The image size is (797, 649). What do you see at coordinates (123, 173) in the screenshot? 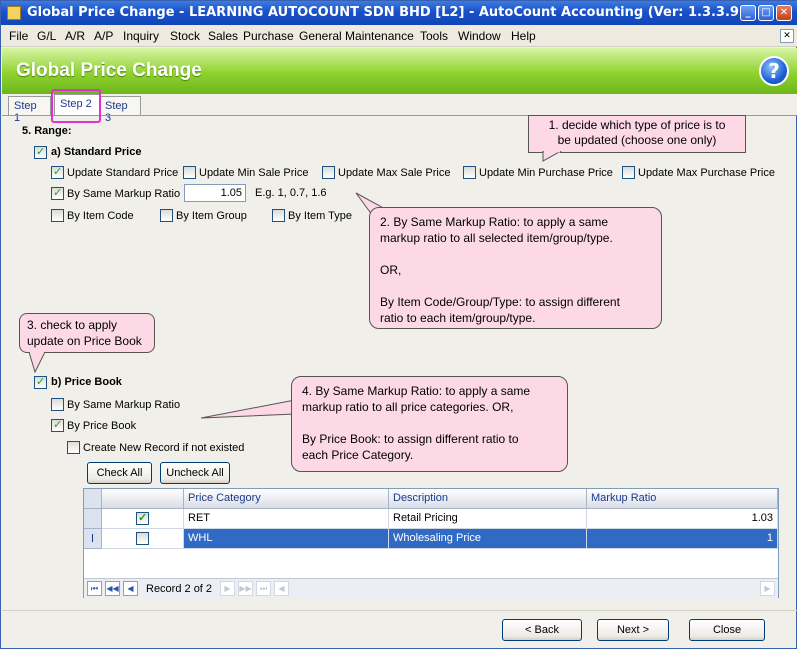
I see `update-standard-price-label: Update Standard Price` at bounding box center [123, 173].